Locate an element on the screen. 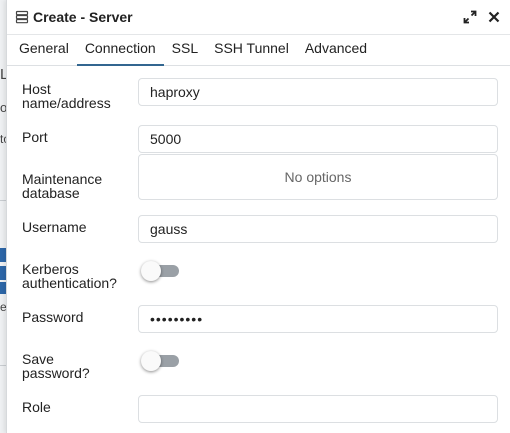  maintenance-database-select: No options is located at coordinates (318, 177).